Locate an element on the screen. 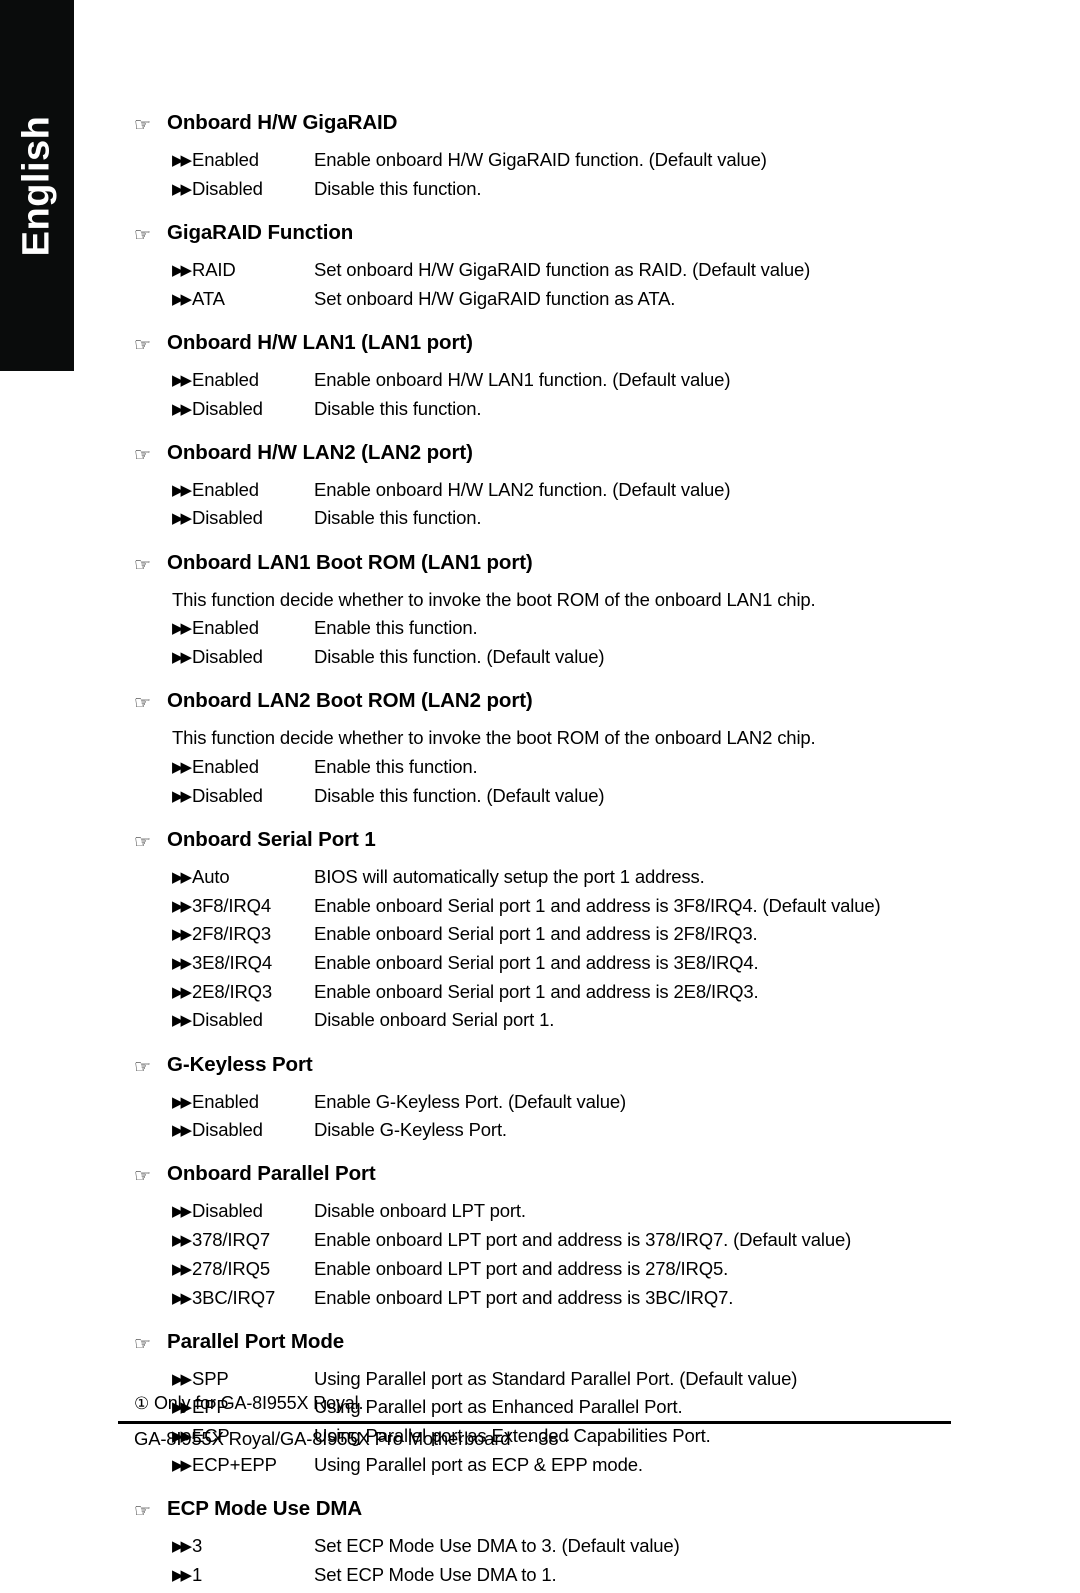 The width and height of the screenshot is (1080, 1593). footnote-marker-icon: ① is located at coordinates (142, 1404).